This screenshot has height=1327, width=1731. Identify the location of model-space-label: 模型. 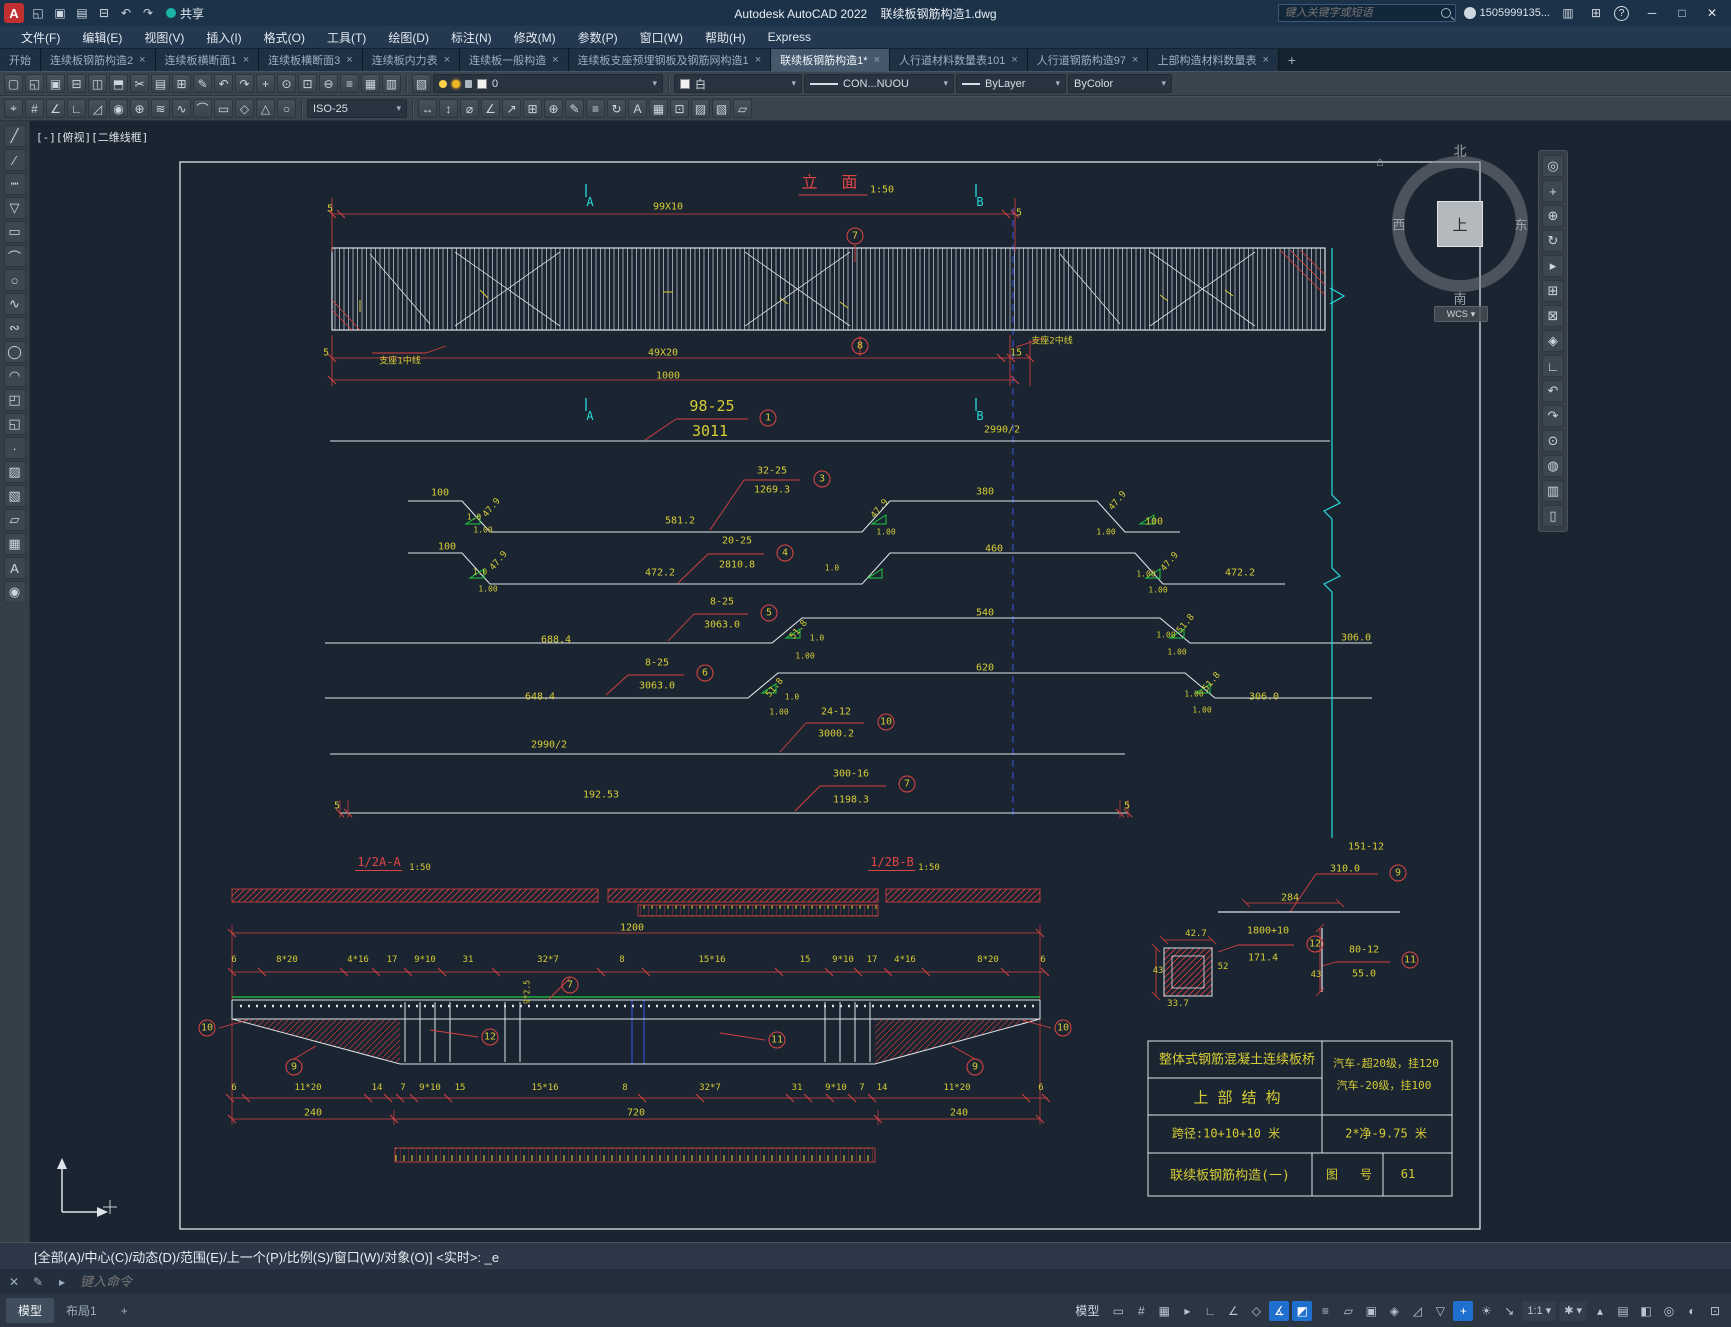
(1087, 1310).